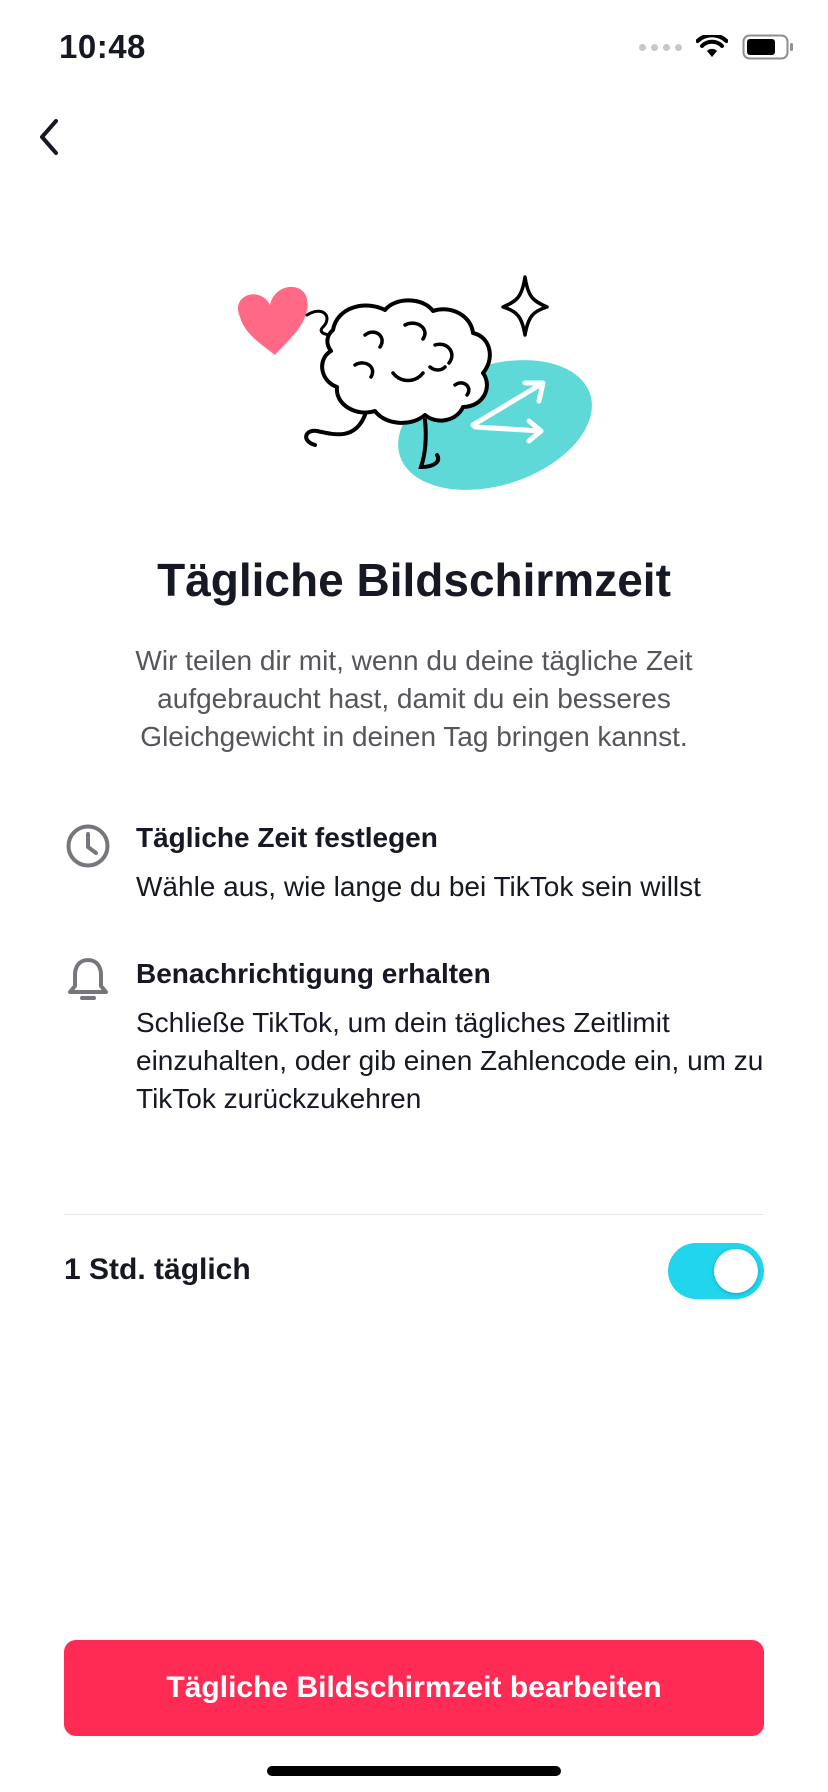 This screenshot has height=1792, width=828. Describe the element at coordinates (88, 846) in the screenshot. I see `clock-icon` at that location.